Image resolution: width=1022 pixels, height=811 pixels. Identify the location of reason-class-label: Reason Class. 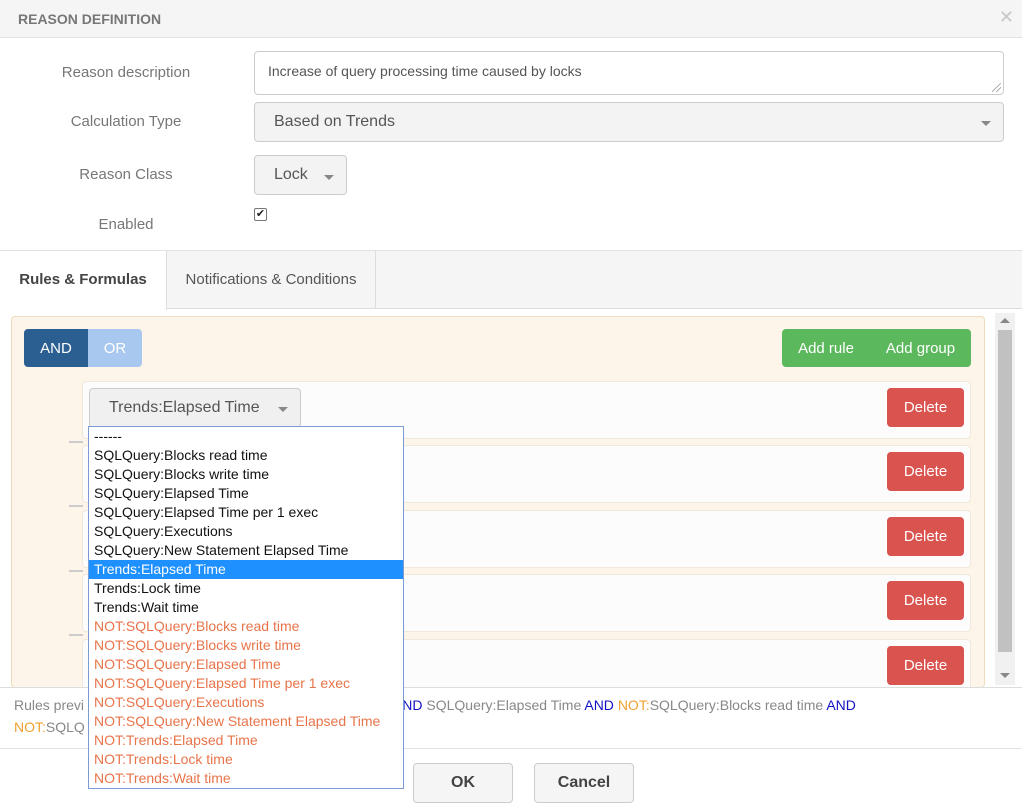
(126, 174).